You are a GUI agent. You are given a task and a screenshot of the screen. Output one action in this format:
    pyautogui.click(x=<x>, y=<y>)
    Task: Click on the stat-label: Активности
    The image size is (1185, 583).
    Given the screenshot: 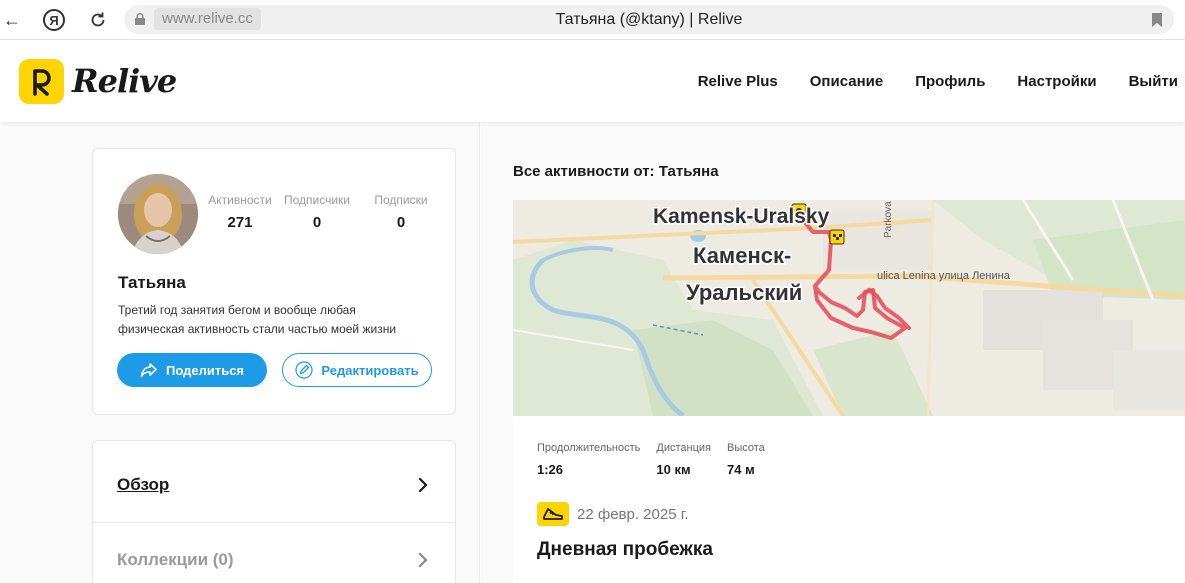 What is the action you would take?
    pyautogui.click(x=240, y=200)
    